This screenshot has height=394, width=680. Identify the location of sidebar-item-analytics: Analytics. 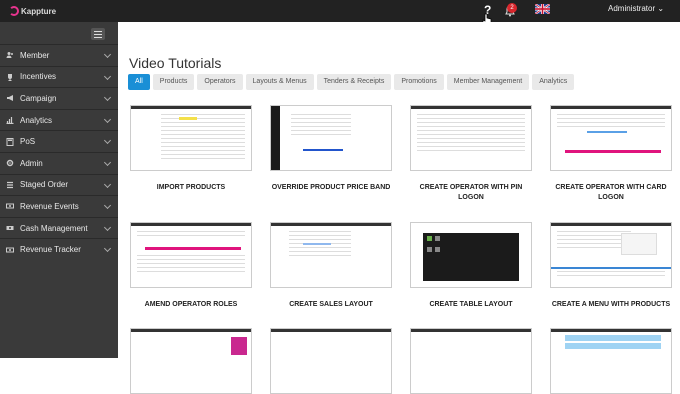
(59, 119).